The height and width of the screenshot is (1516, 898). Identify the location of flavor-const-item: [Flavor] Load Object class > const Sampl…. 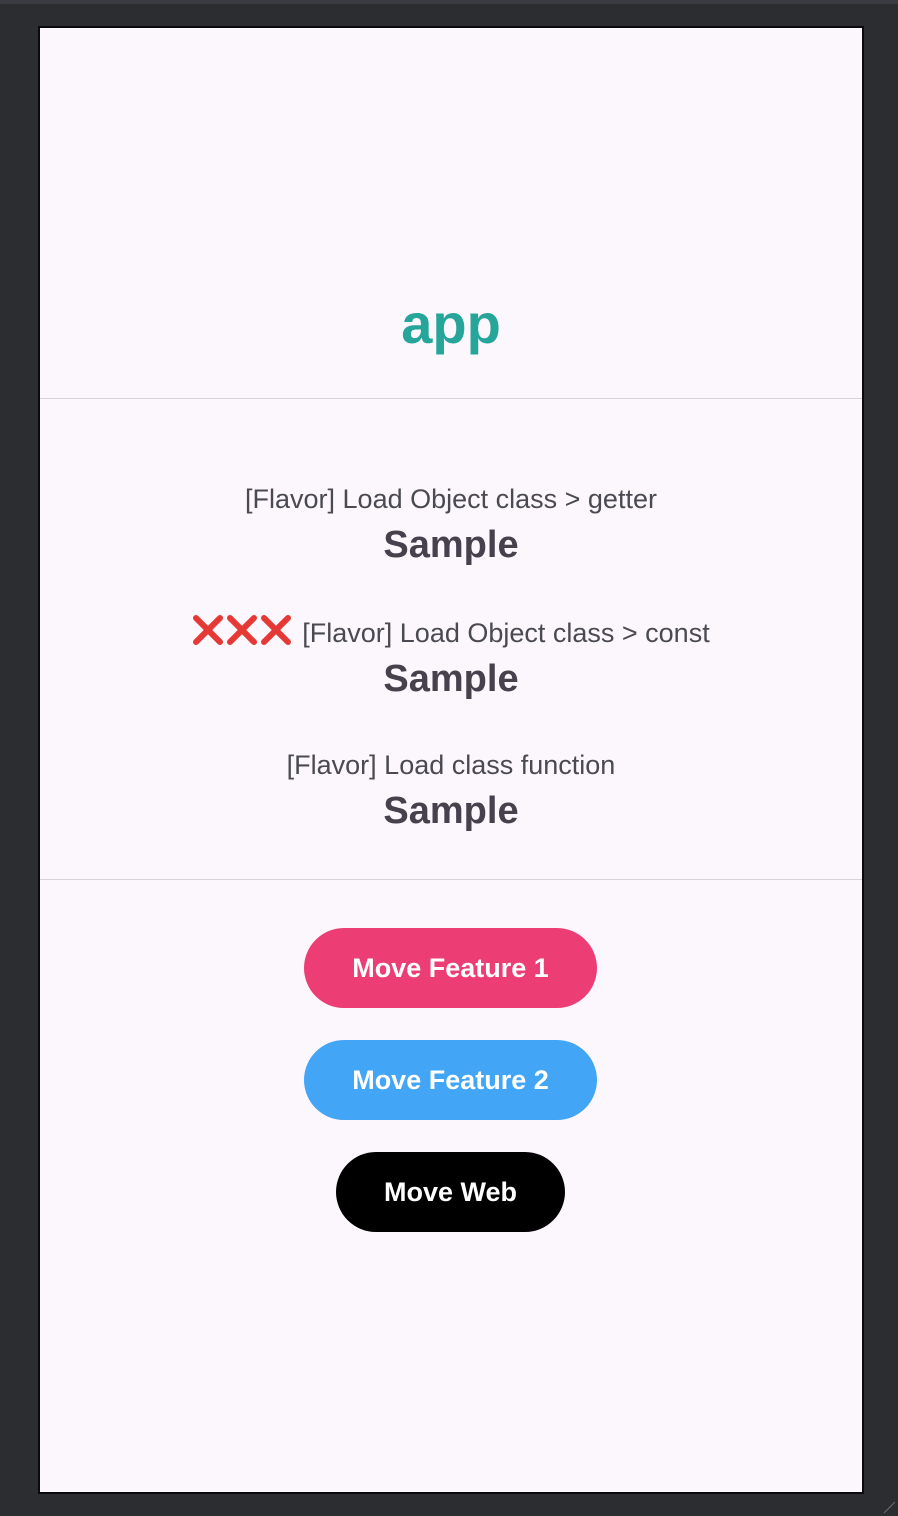
(451, 659).